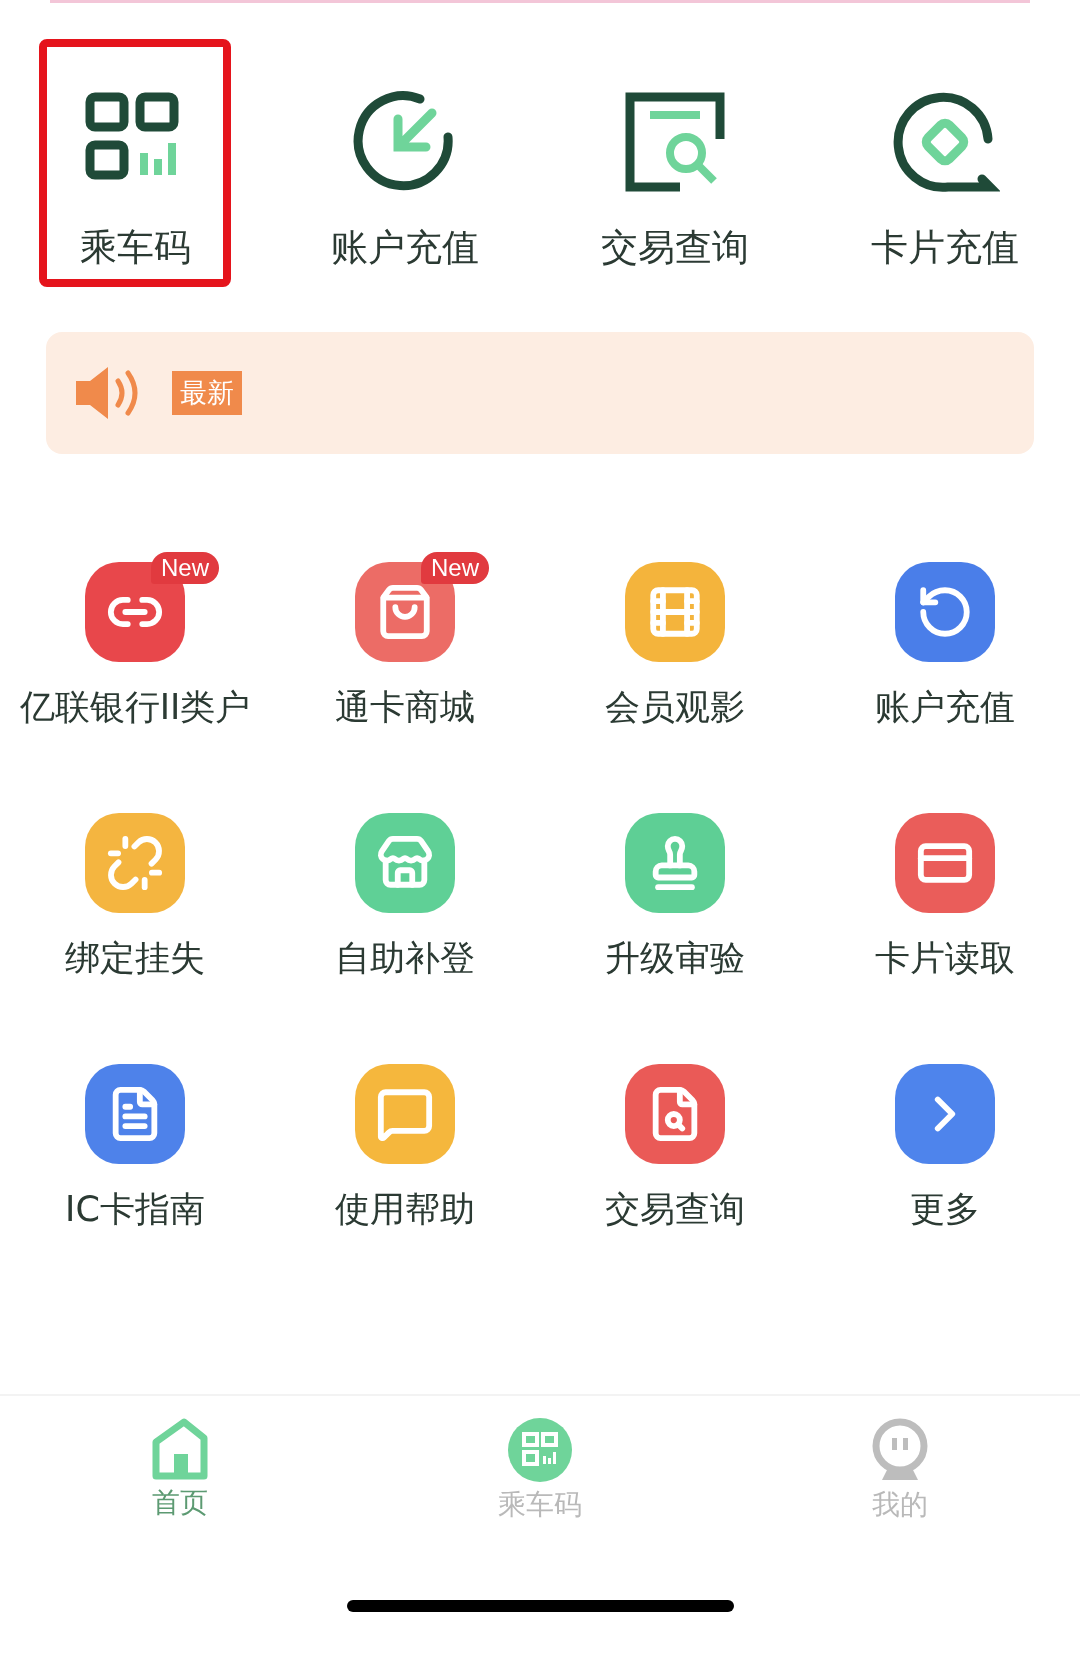 Image resolution: width=1080 pixels, height=1654 pixels. Describe the element at coordinates (135, 248) in the screenshot. I see `shortcut-label: 乘车码` at that location.